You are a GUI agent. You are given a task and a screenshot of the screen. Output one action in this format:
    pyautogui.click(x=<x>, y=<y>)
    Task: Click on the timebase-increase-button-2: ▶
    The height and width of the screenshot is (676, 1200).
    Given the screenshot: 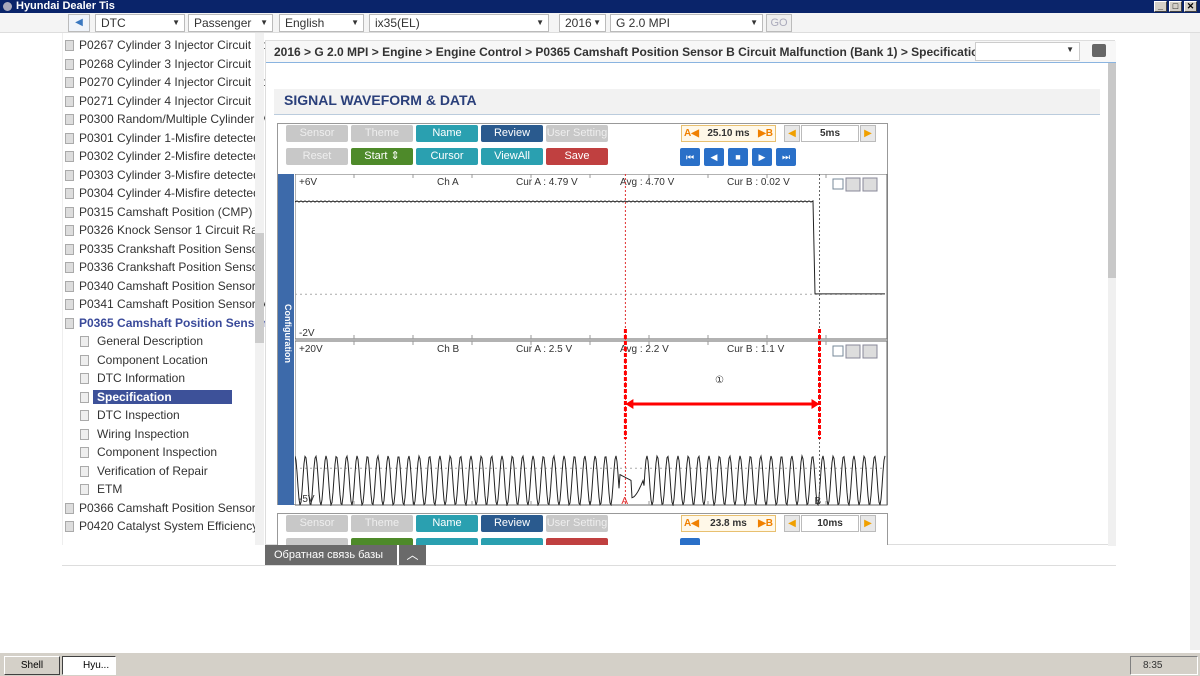 What is the action you would take?
    pyautogui.click(x=868, y=523)
    